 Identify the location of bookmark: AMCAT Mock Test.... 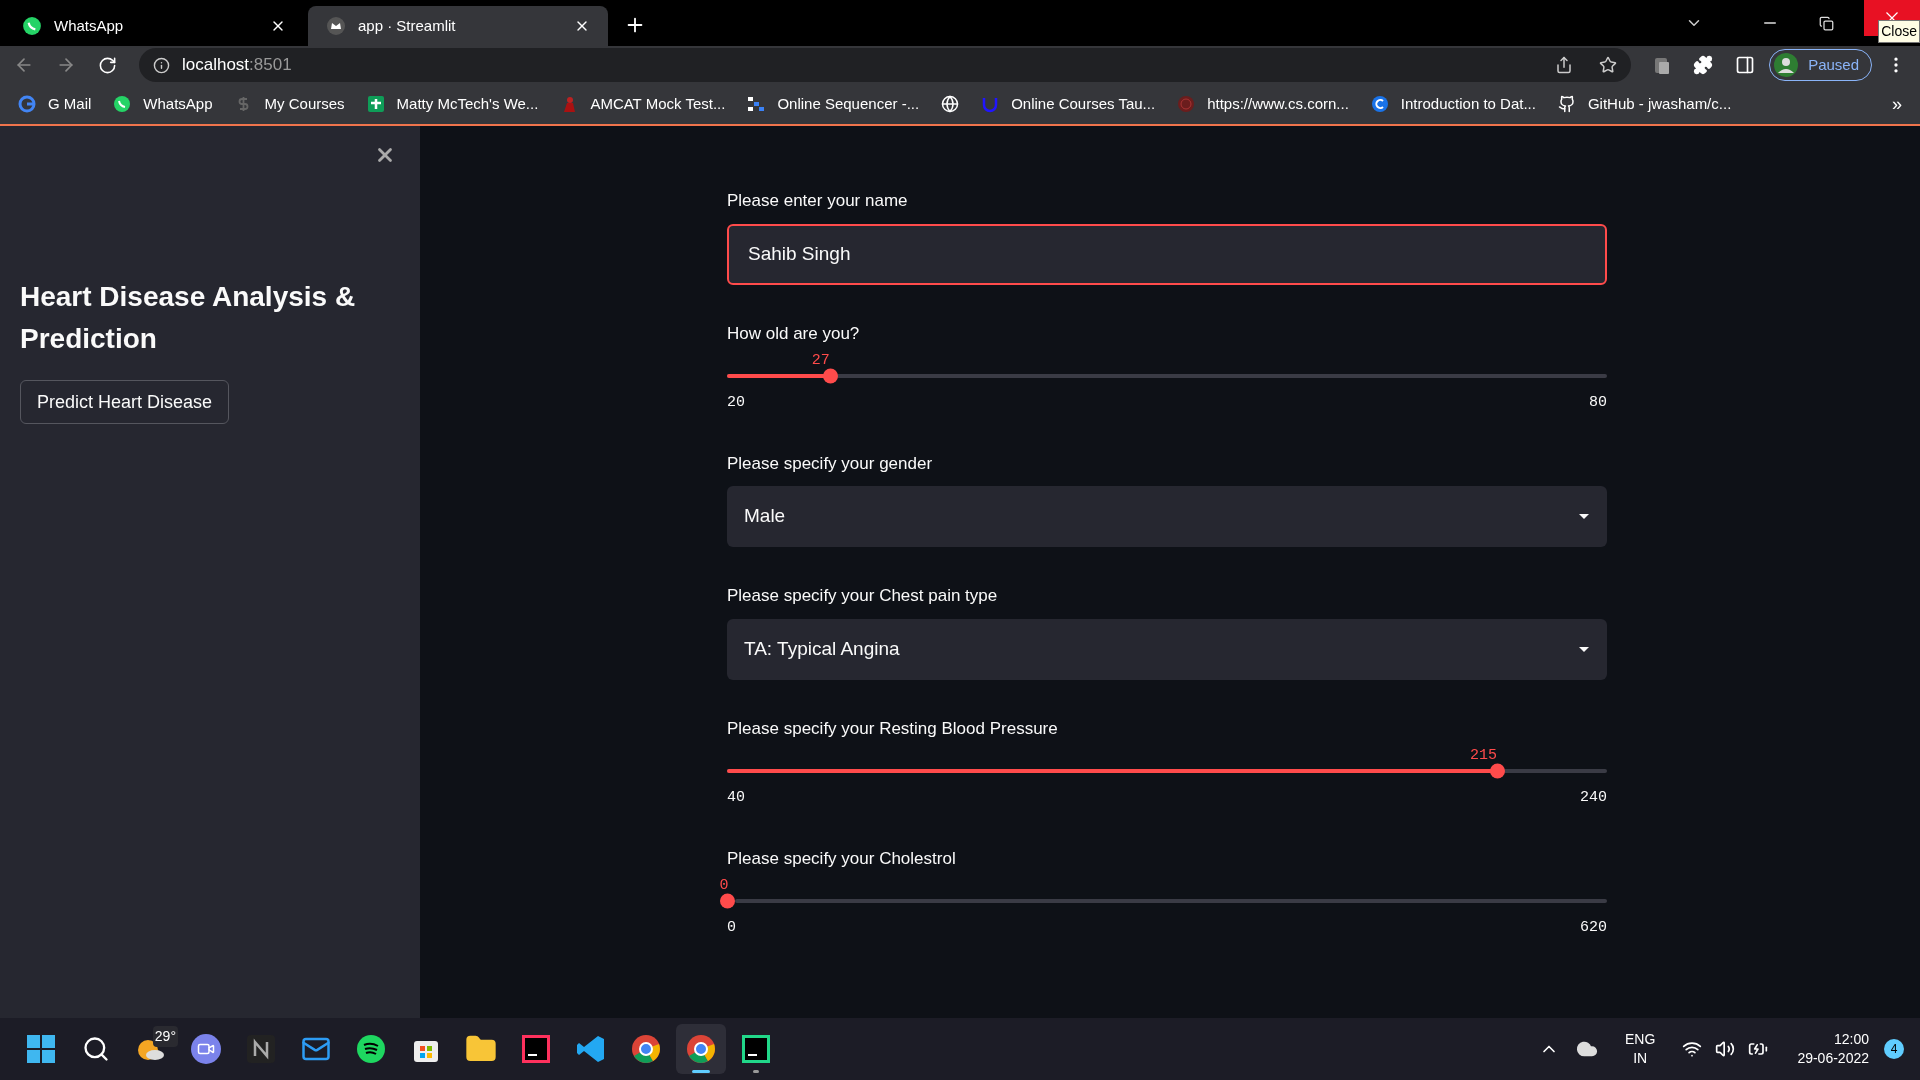
(643, 104).